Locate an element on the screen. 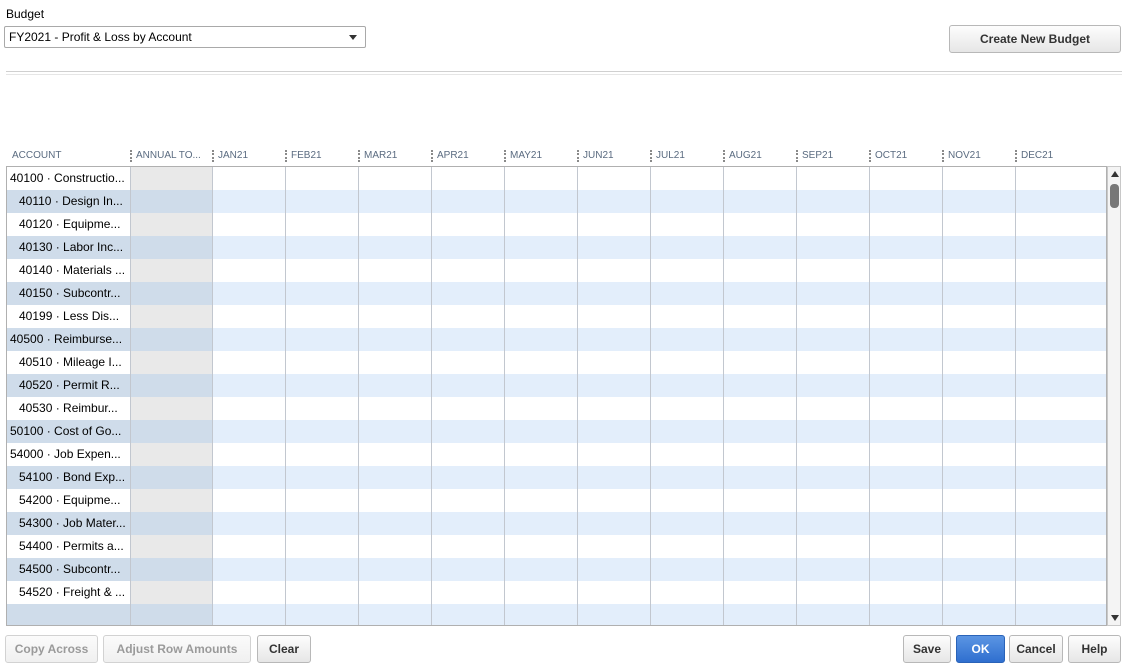  copy-across-button: Copy Across is located at coordinates (51, 649).